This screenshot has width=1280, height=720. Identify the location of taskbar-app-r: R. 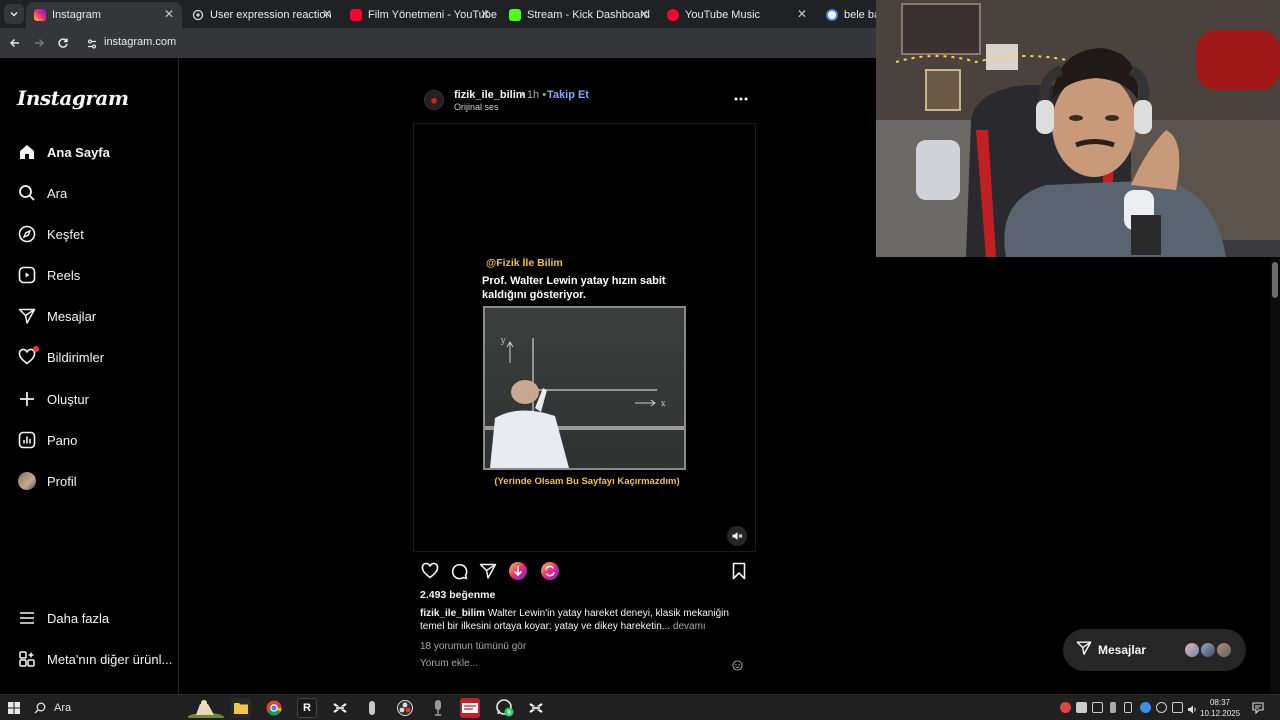
(307, 708).